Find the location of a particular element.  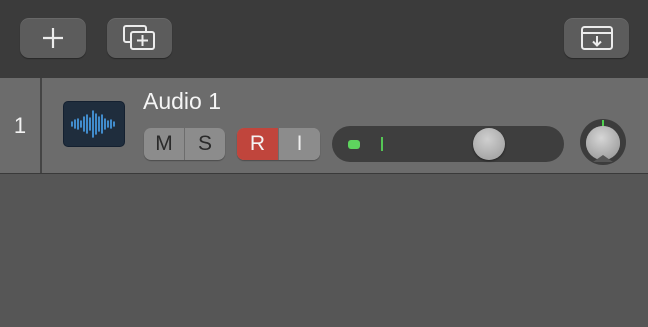

mute-solo-group: M S is located at coordinates (184, 144).